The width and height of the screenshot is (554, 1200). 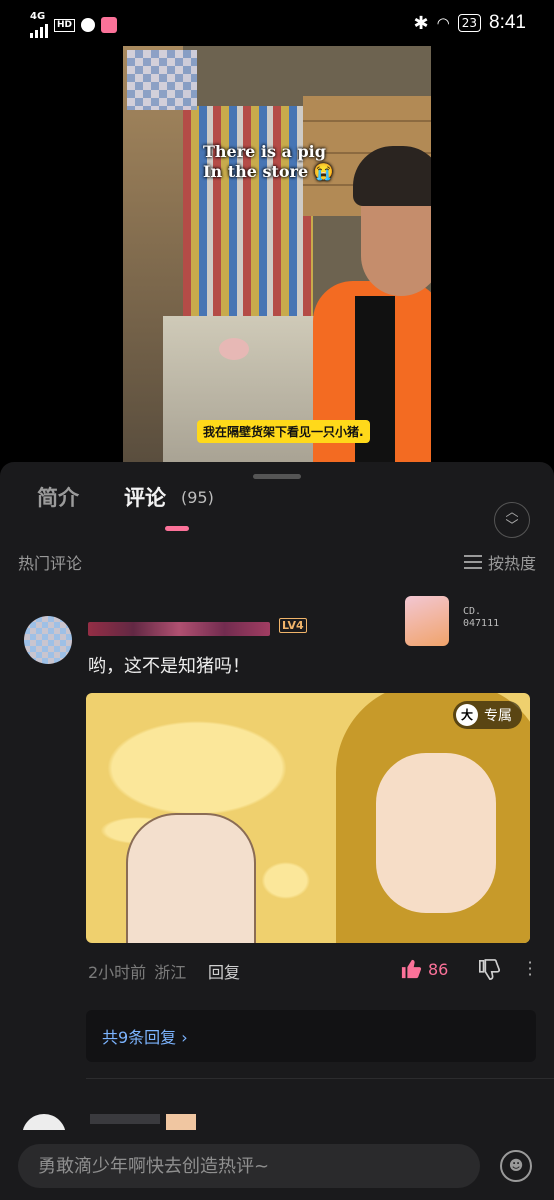 What do you see at coordinates (145, 498) in the screenshot?
I see `tab-comments: 评论` at bounding box center [145, 498].